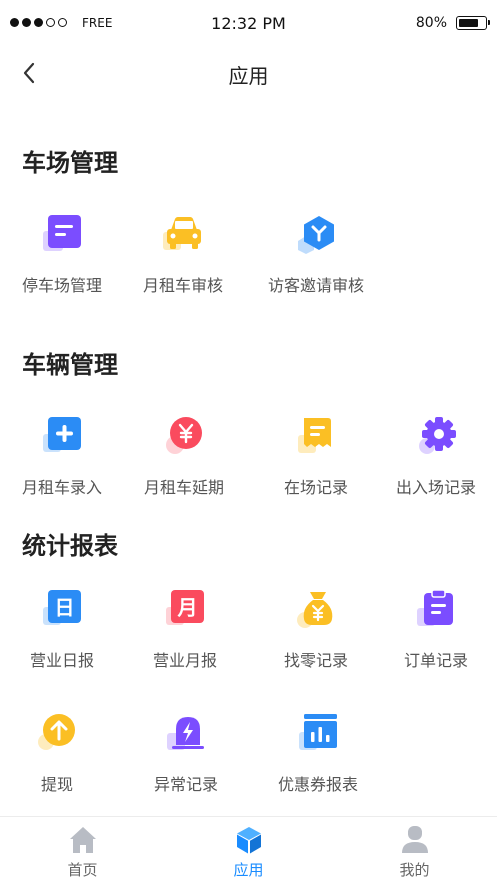  Describe the element at coordinates (315, 660) in the screenshot. I see `app-label: 找零记录` at that location.